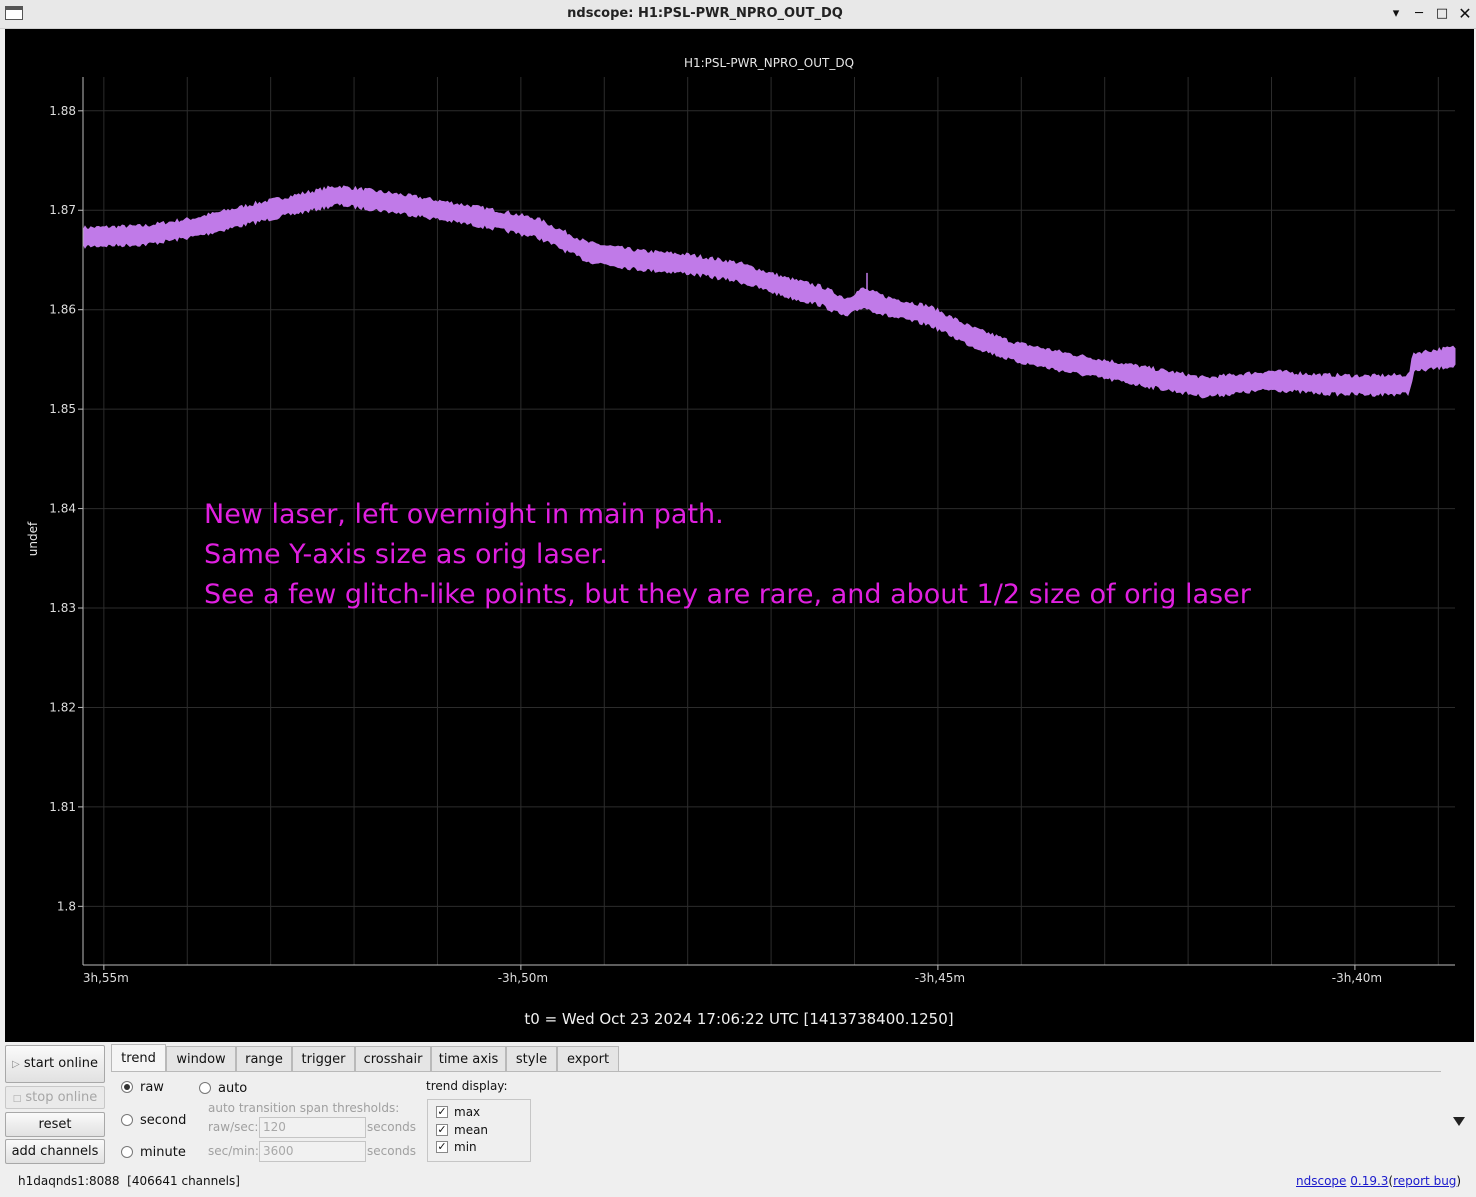  What do you see at coordinates (62, 409) in the screenshot?
I see `y-tick-label: 1.85` at bounding box center [62, 409].